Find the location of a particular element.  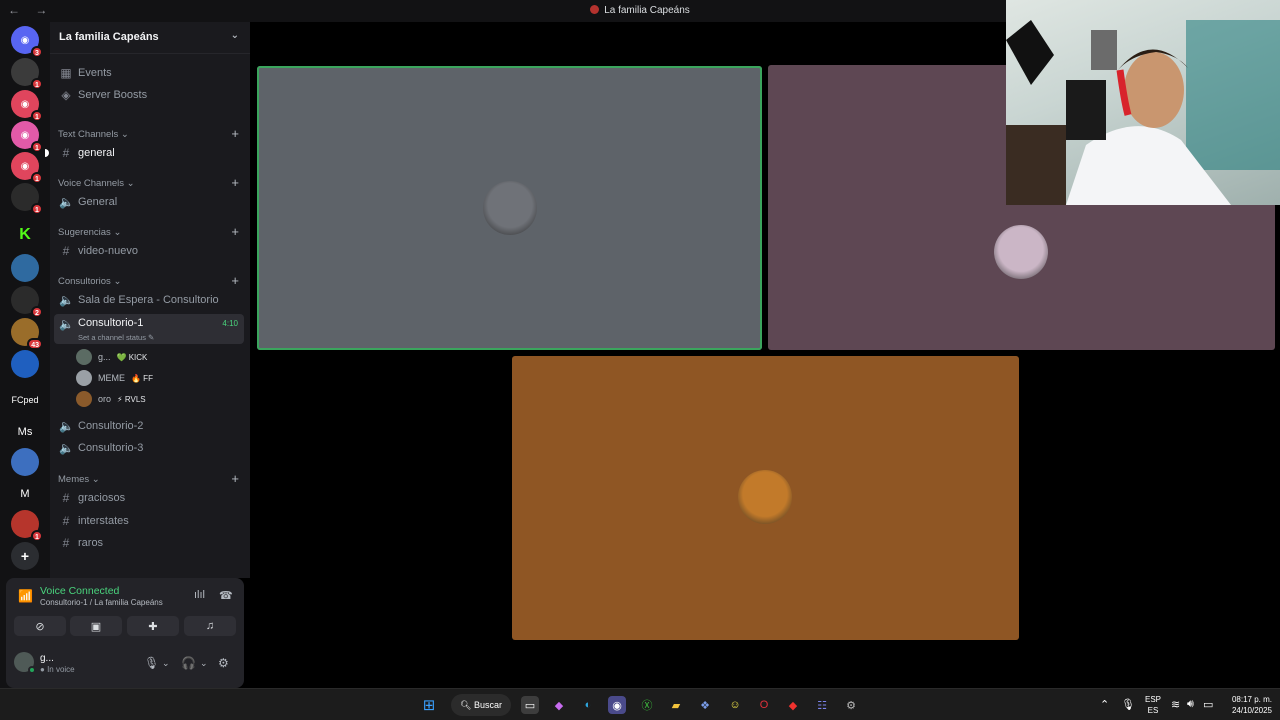

wifi-icon: ≋ is located at coordinates (1175, 704).